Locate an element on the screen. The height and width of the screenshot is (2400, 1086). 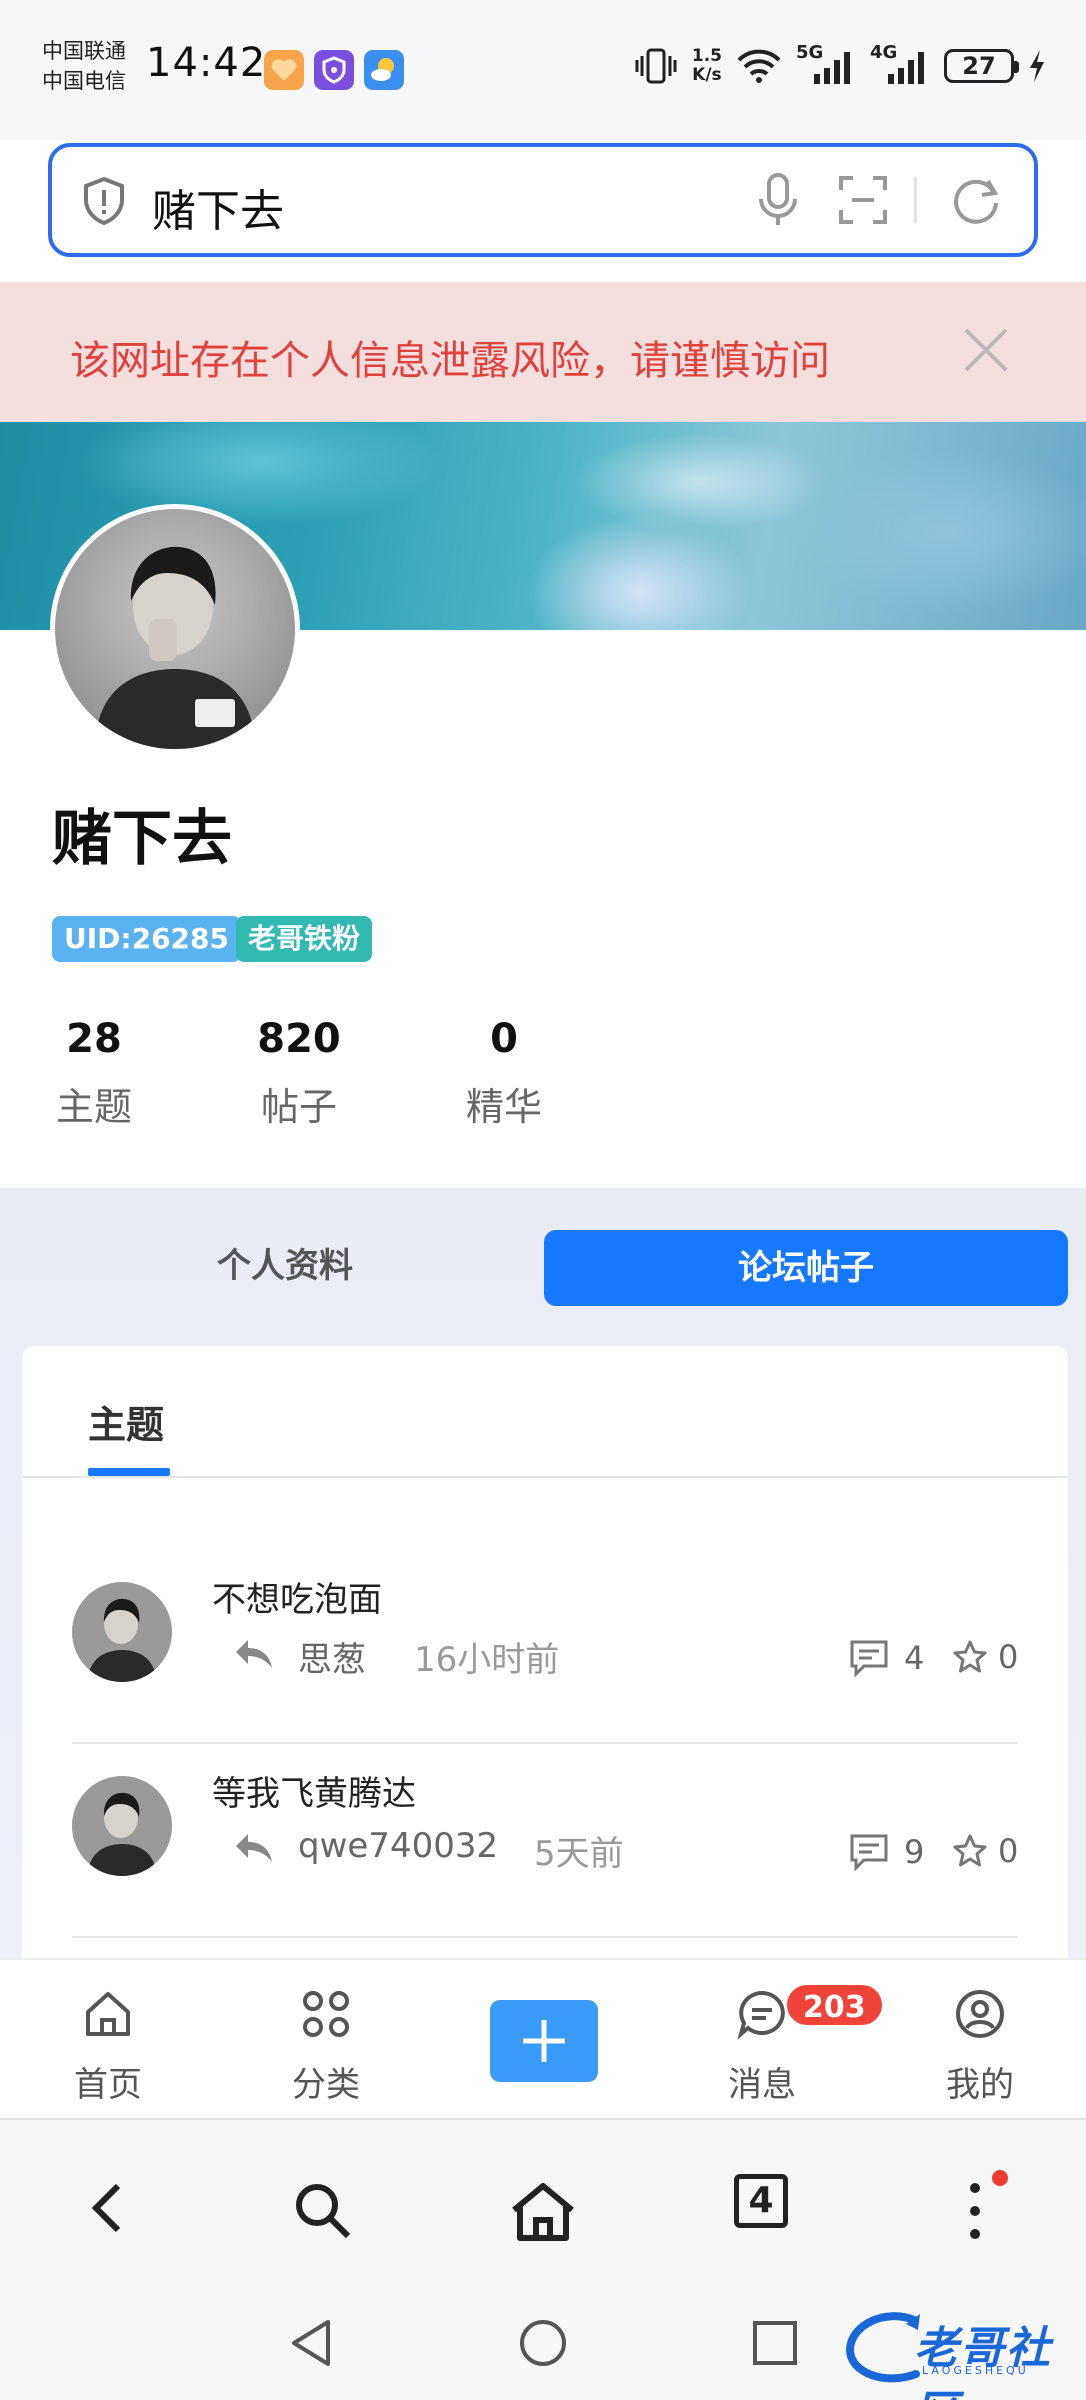
system-home-icon is located at coordinates (543, 2345).